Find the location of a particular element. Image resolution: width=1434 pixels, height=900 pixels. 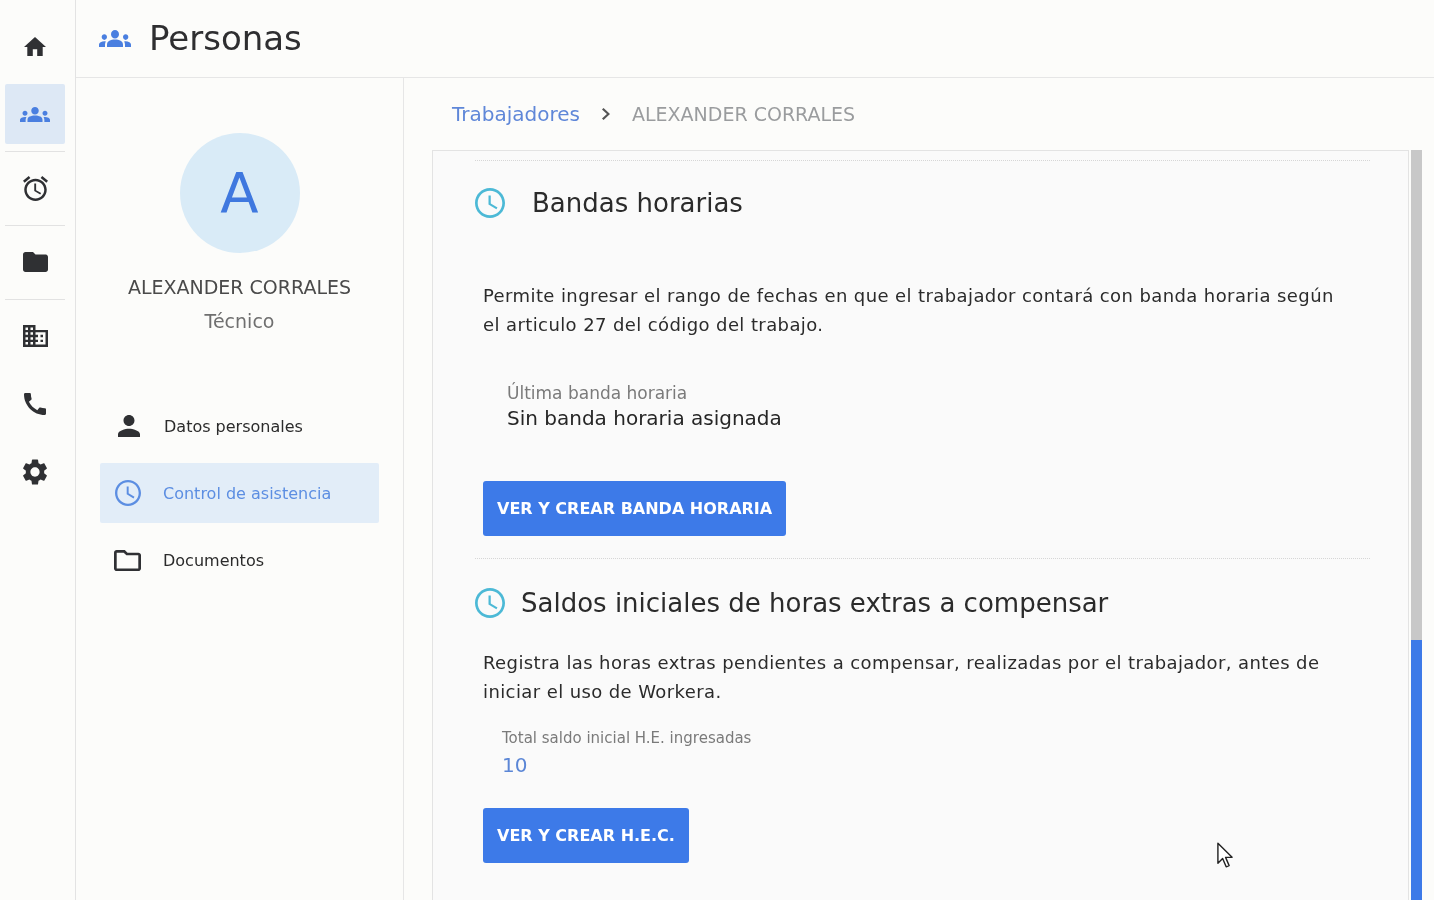

action-button: VER Y CREAR BANDA HORARIA is located at coordinates (635, 508).